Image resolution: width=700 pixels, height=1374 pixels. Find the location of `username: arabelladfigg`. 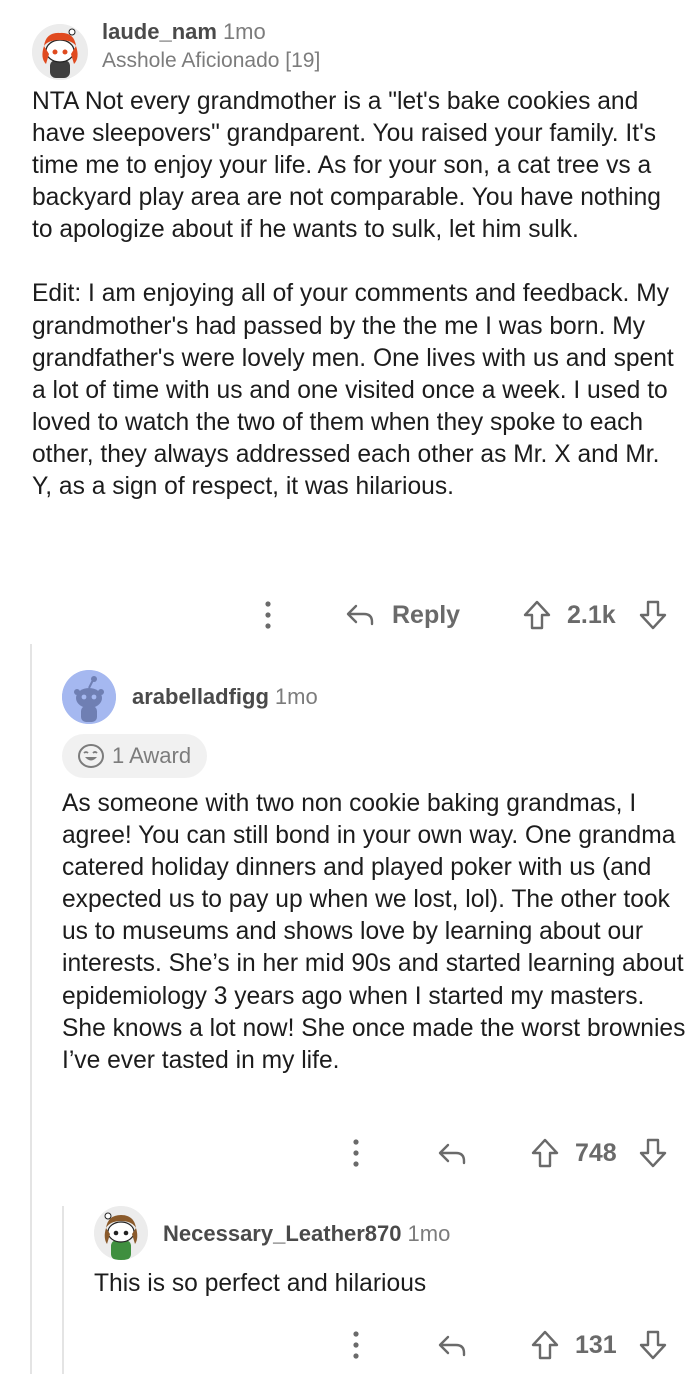

username: arabelladfigg is located at coordinates (200, 696).